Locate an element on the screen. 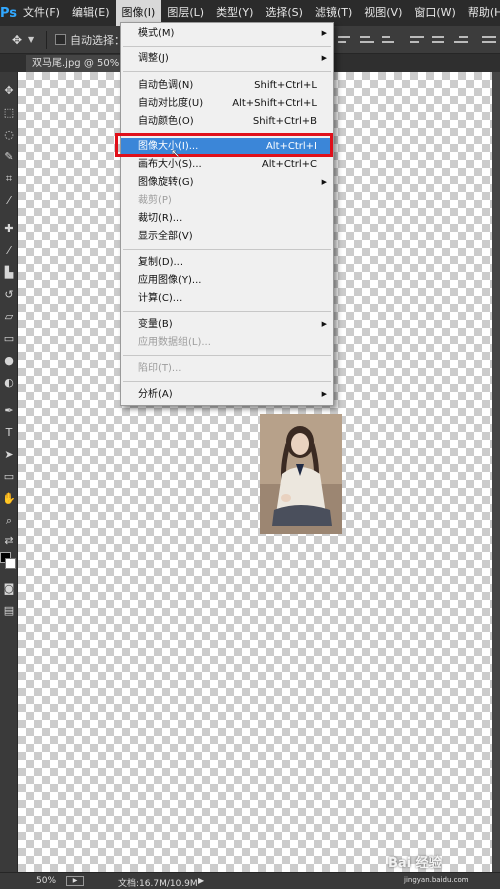  zoom-level: 50% is located at coordinates (46, 881).